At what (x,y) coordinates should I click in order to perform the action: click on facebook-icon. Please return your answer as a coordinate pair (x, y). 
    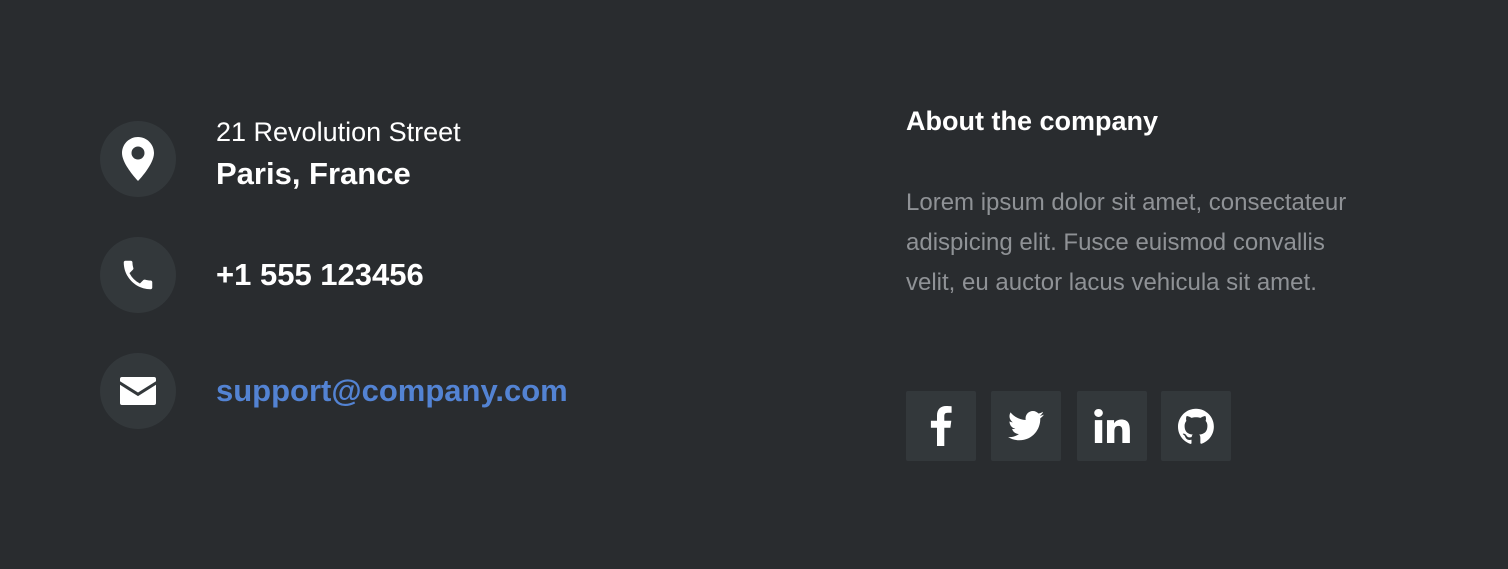
    Looking at the image, I should click on (941, 426).